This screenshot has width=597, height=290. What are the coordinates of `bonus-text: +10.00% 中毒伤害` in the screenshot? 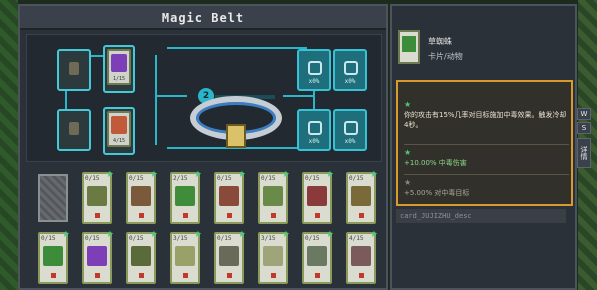 It's located at (435, 163).